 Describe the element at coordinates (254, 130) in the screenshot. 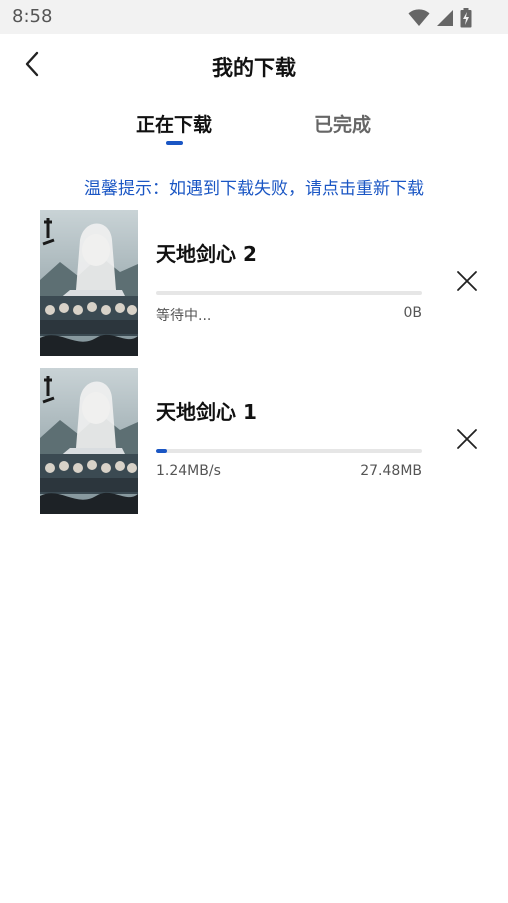

I see `download-tabs: 正在下载 已完成` at that location.